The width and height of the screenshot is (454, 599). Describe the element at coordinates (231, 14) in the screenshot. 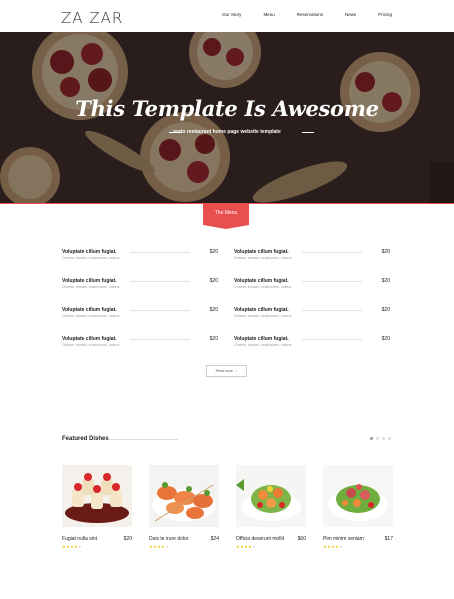

I see `nav-our-story: Our Story` at that location.